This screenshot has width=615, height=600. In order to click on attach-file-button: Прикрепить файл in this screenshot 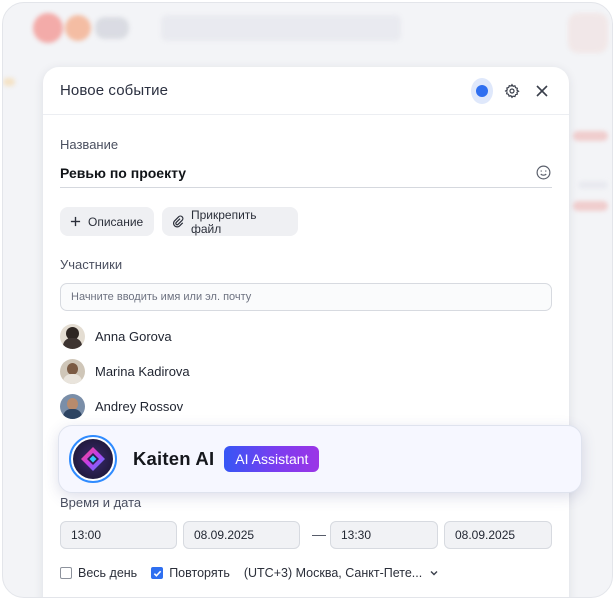, I will do `click(230, 221)`.